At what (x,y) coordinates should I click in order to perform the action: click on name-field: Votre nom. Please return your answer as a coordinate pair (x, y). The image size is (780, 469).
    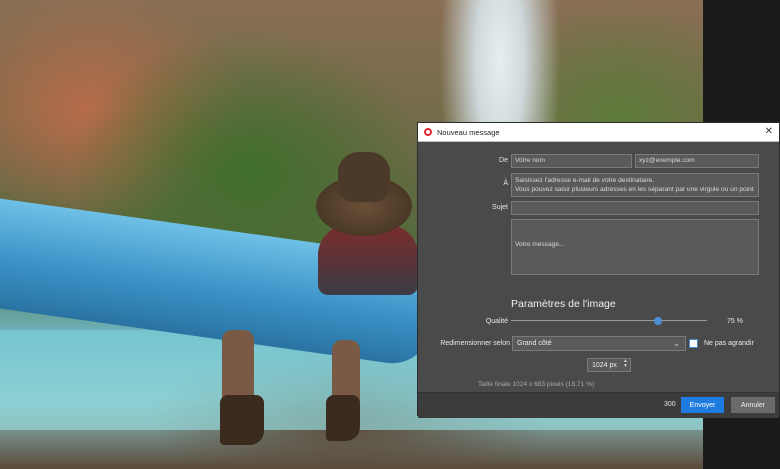
    Looking at the image, I should click on (571, 161).